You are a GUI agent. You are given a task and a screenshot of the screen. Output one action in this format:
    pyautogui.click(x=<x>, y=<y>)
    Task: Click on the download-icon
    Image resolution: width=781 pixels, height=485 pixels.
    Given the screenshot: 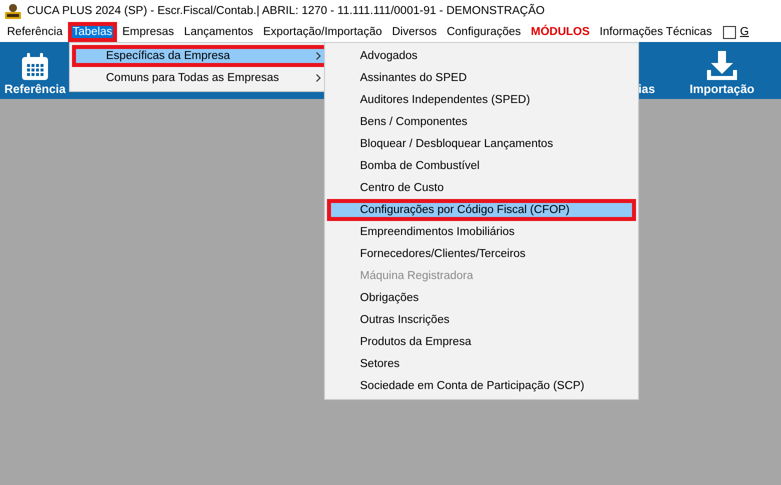 What is the action you would take?
    pyautogui.click(x=722, y=66)
    